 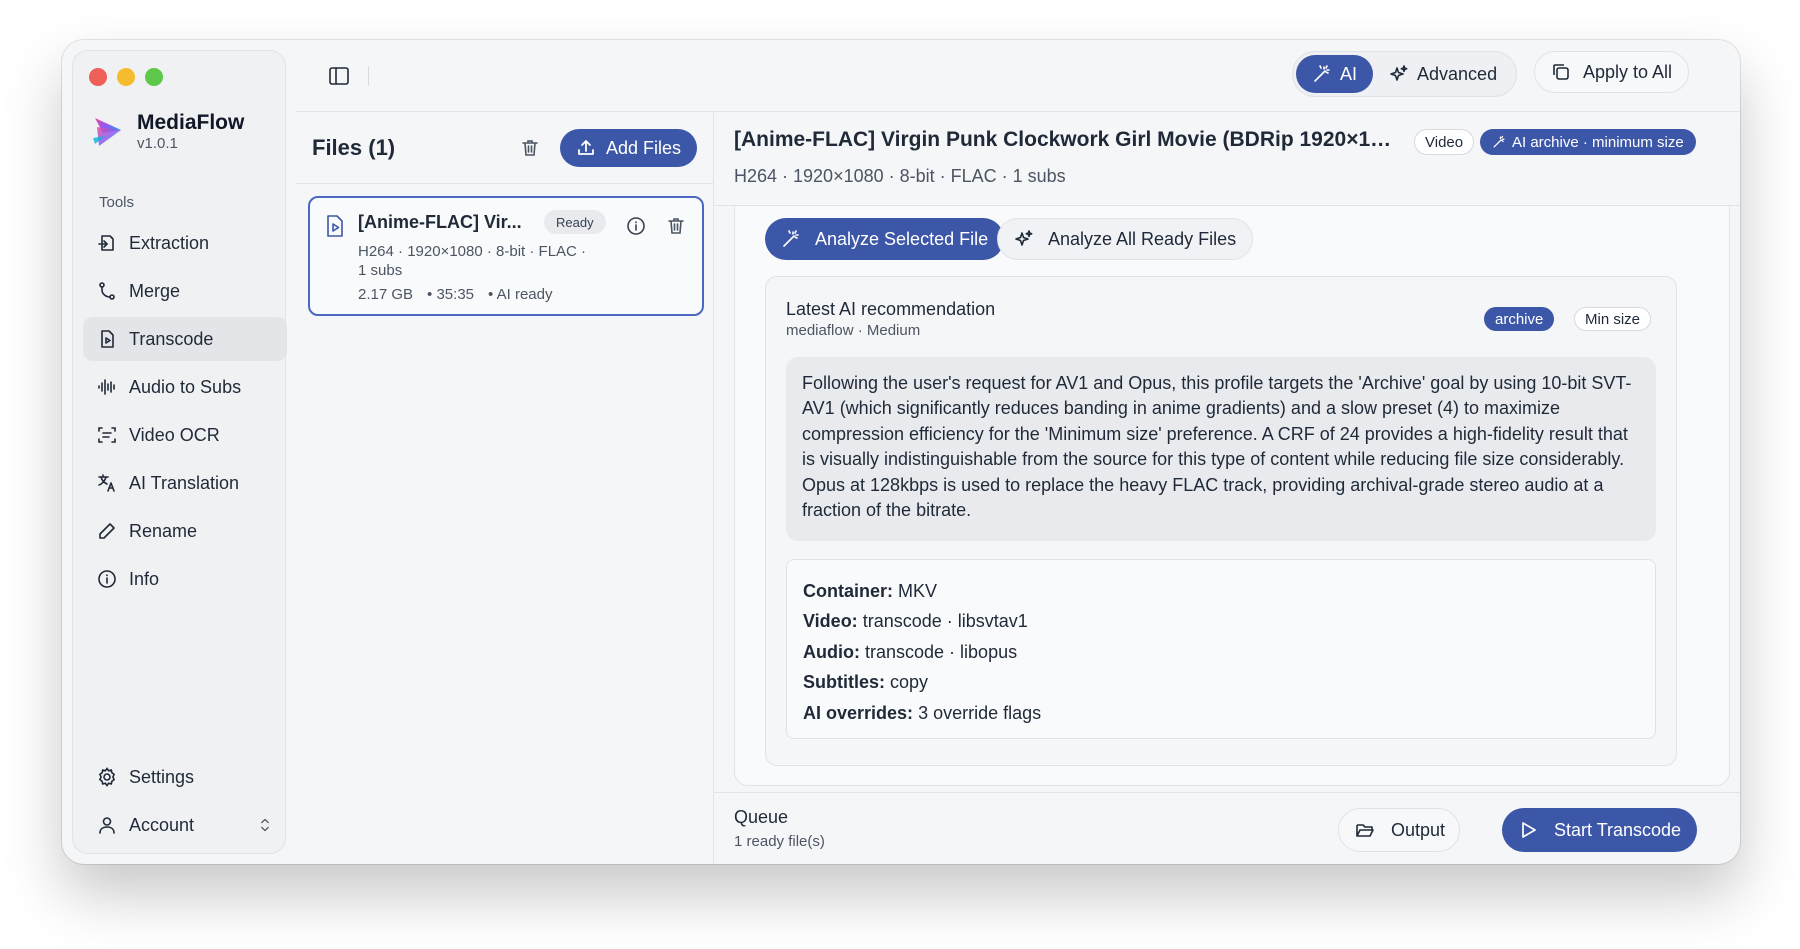 What do you see at coordinates (106, 387) in the screenshot?
I see `audio-waveform-icon` at bounding box center [106, 387].